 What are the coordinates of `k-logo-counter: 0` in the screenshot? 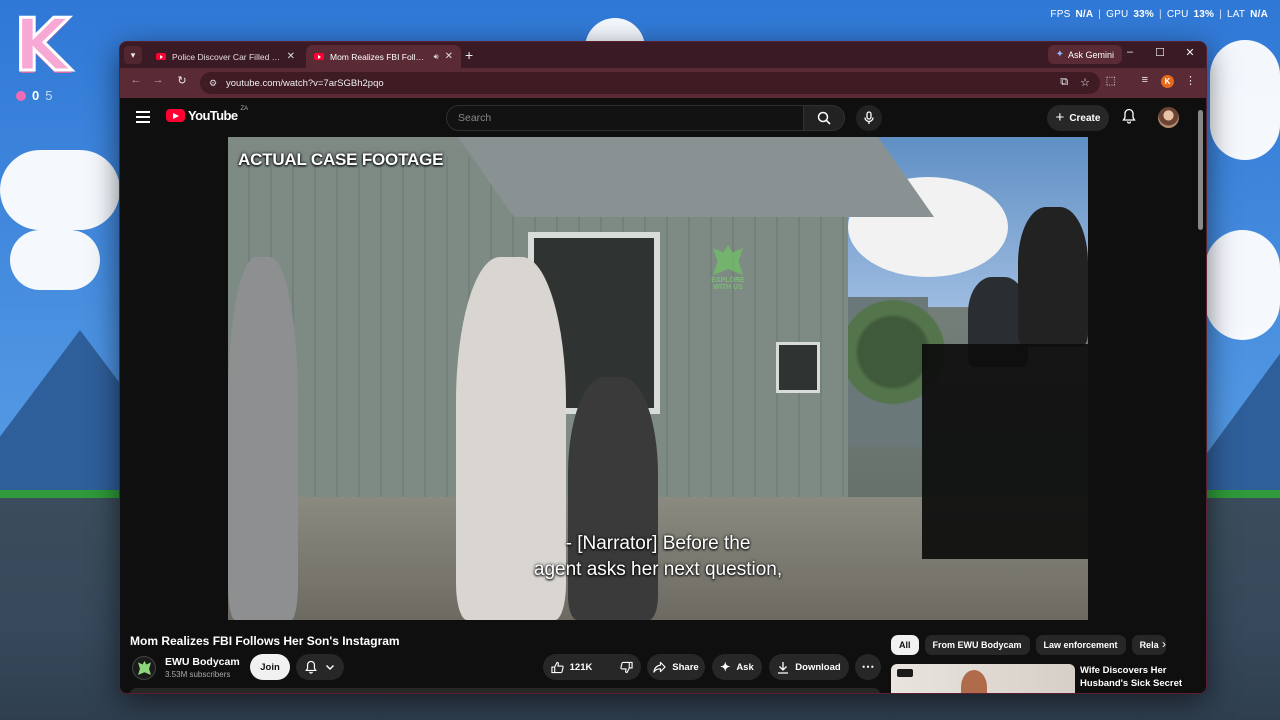 It's located at (36, 95).